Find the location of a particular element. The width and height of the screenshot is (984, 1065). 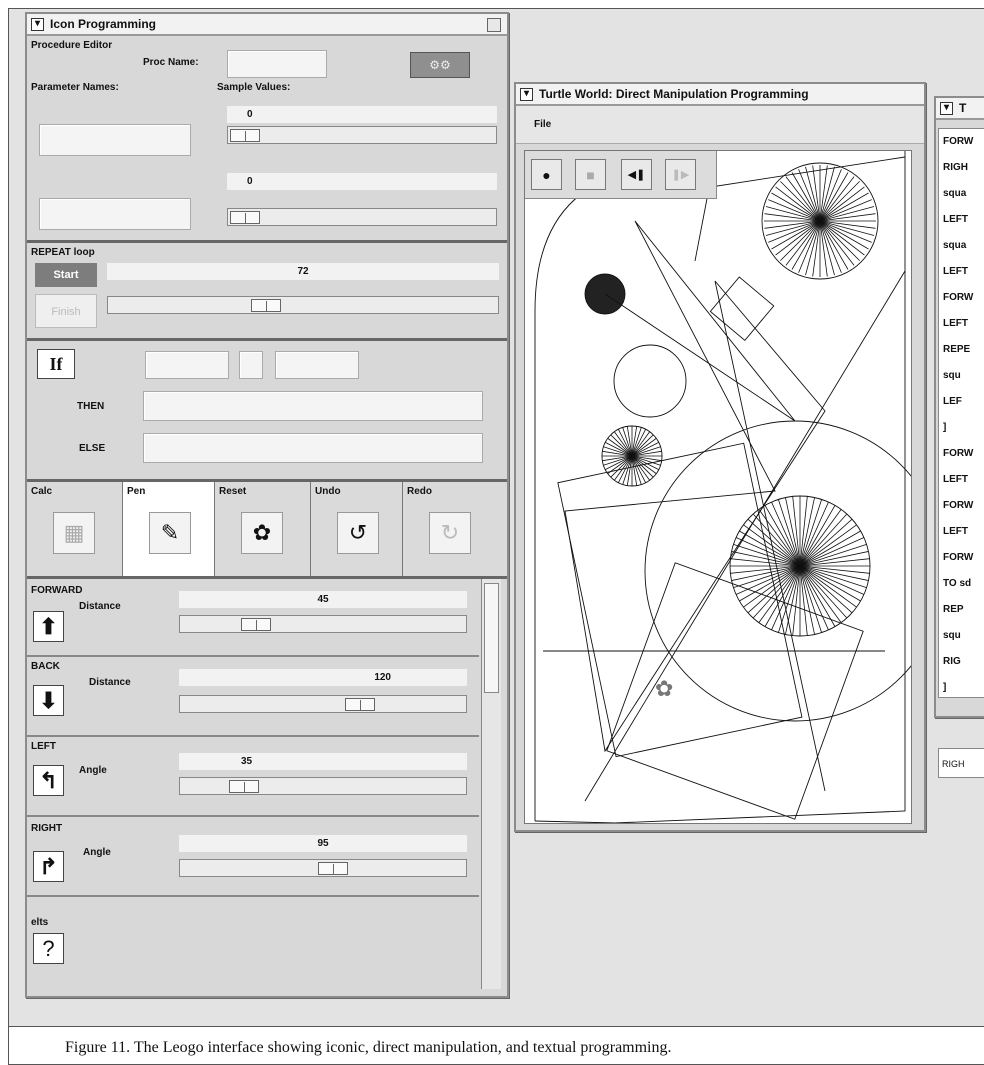

turtle-icon: ✿ is located at coordinates (664, 689).